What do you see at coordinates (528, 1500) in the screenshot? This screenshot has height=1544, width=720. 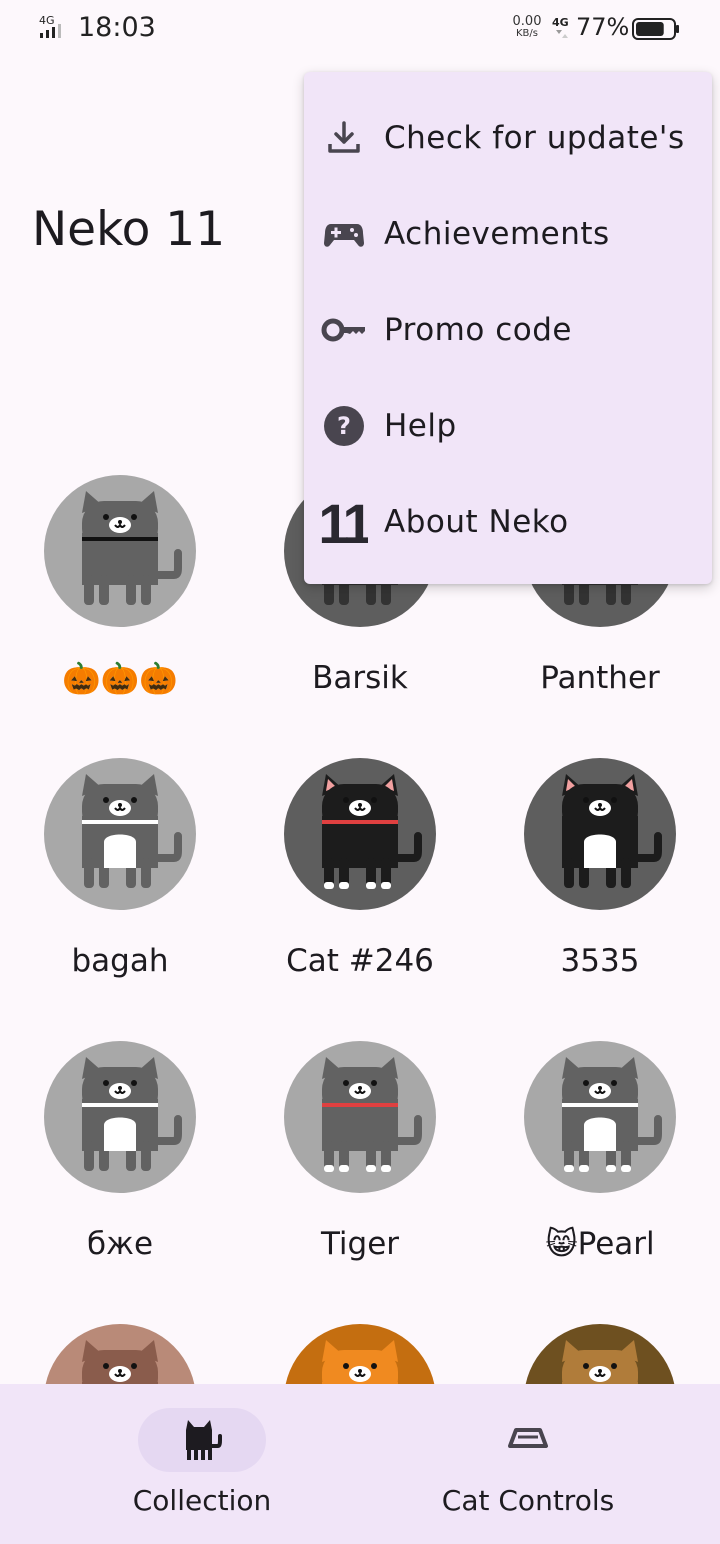 I see `tab-label: Cat Controls` at bounding box center [528, 1500].